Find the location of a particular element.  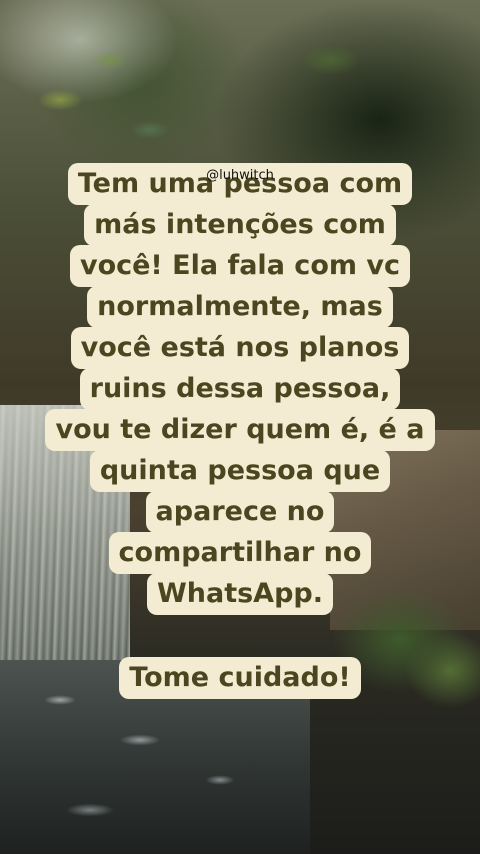

caption-line: más intenções com is located at coordinates (240, 225).